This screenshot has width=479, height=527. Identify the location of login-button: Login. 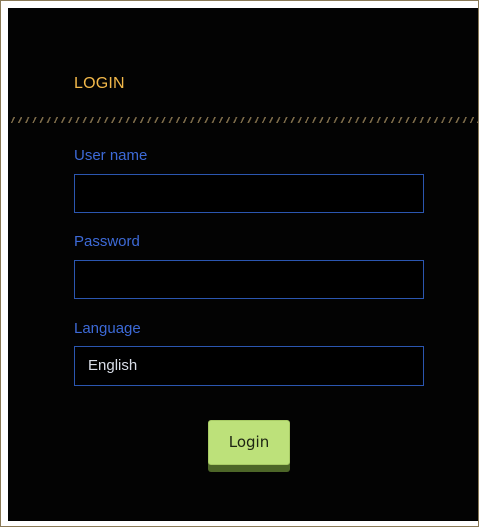
(249, 442).